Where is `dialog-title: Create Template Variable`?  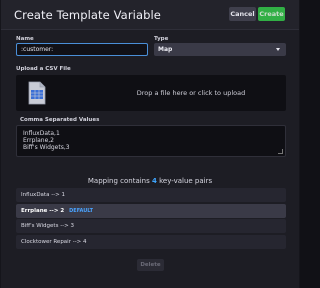
dialog-title: Create Template Variable is located at coordinates (87, 15).